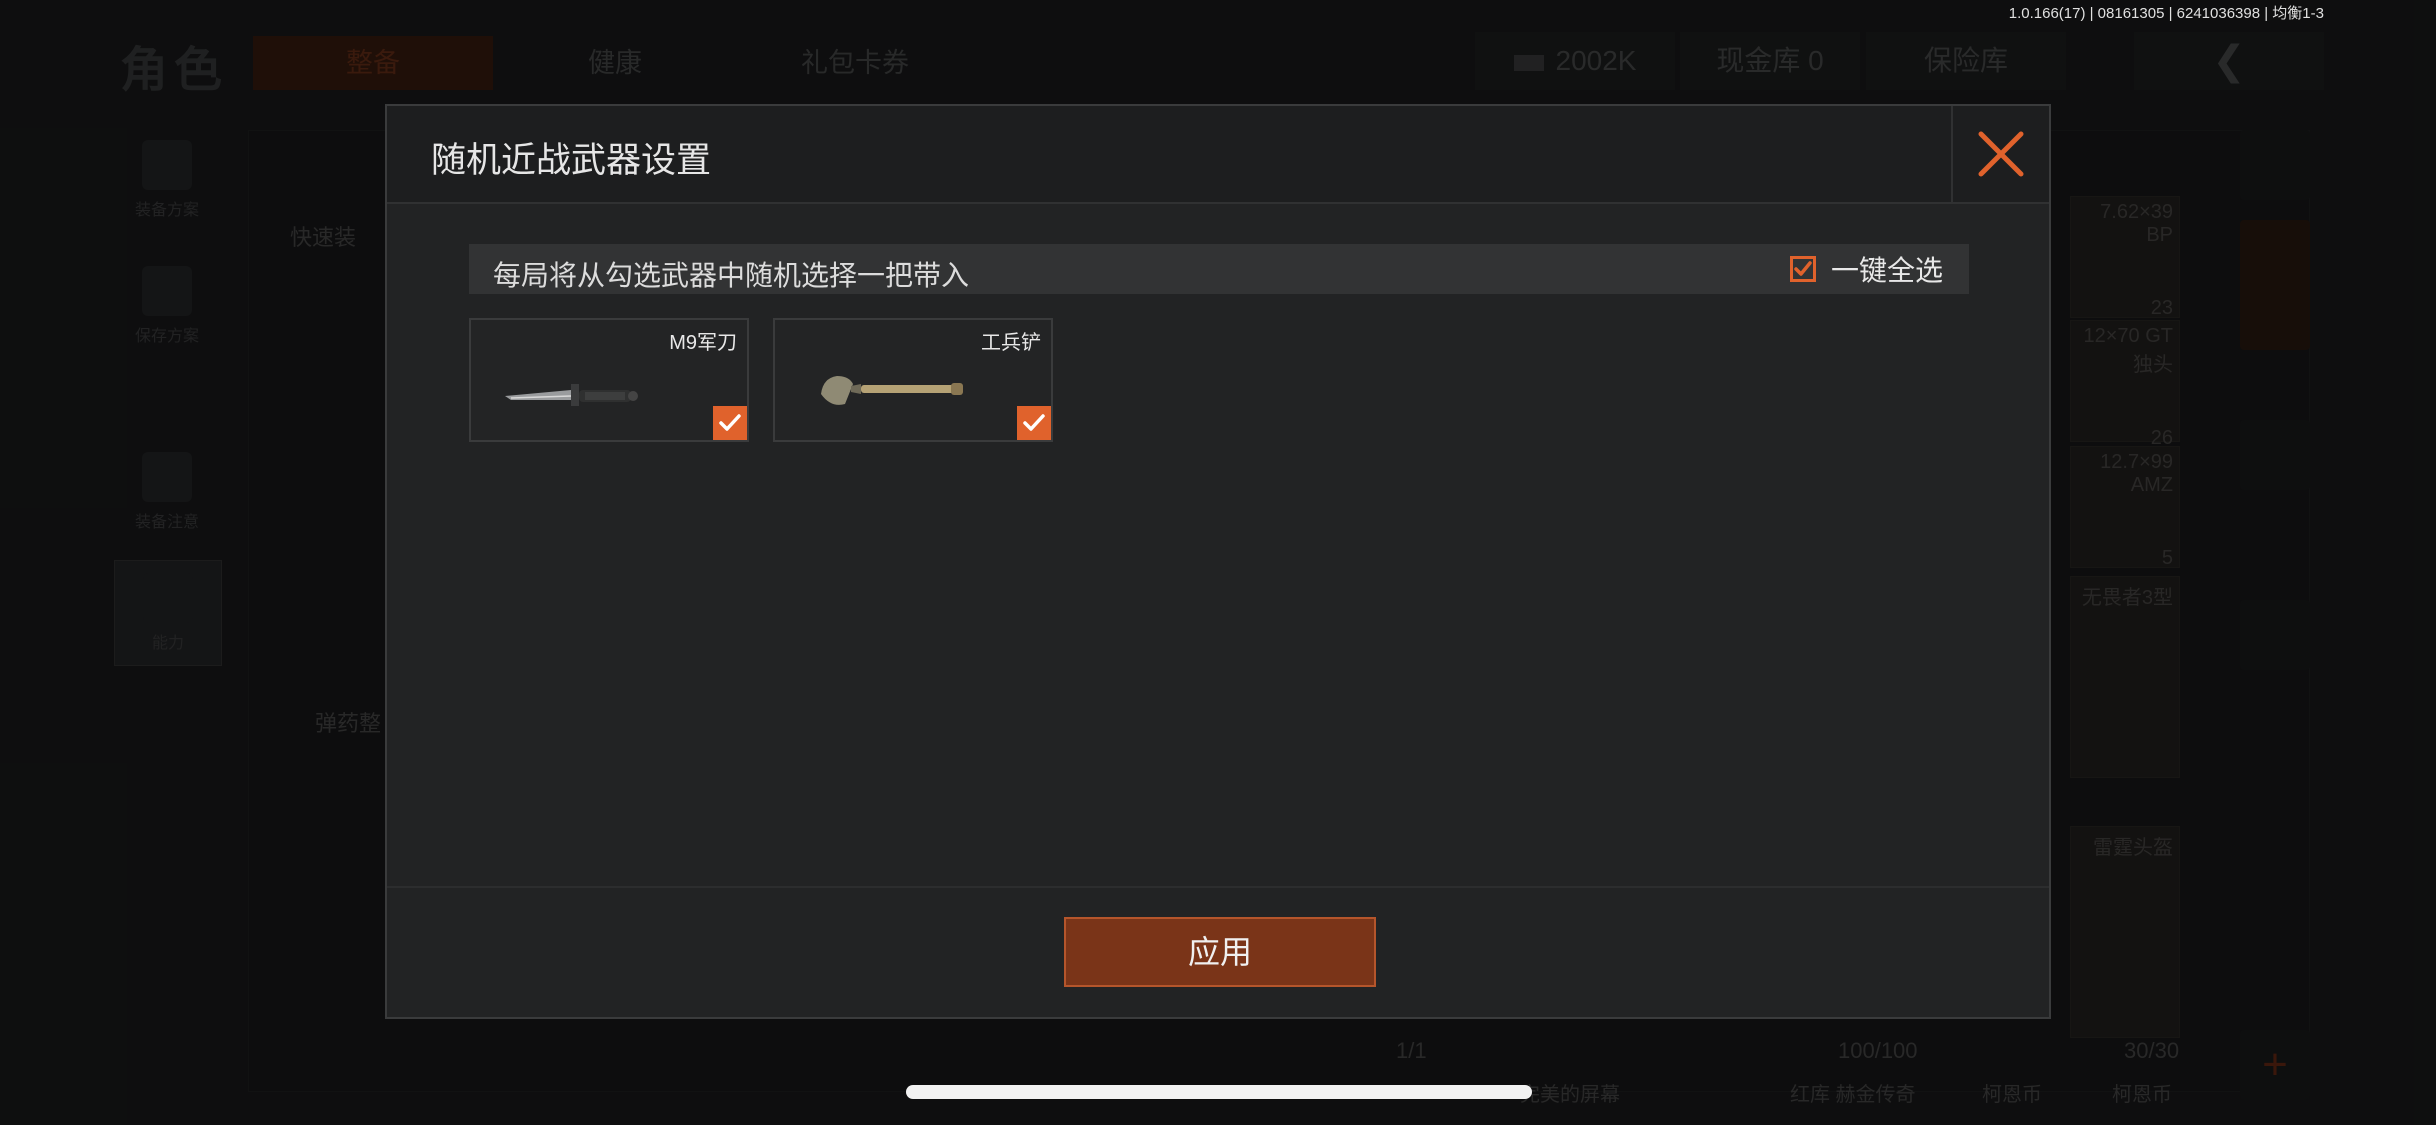 Image resolution: width=2436 pixels, height=1125 pixels. Describe the element at coordinates (571, 395) in the screenshot. I see `knife-icon` at that location.